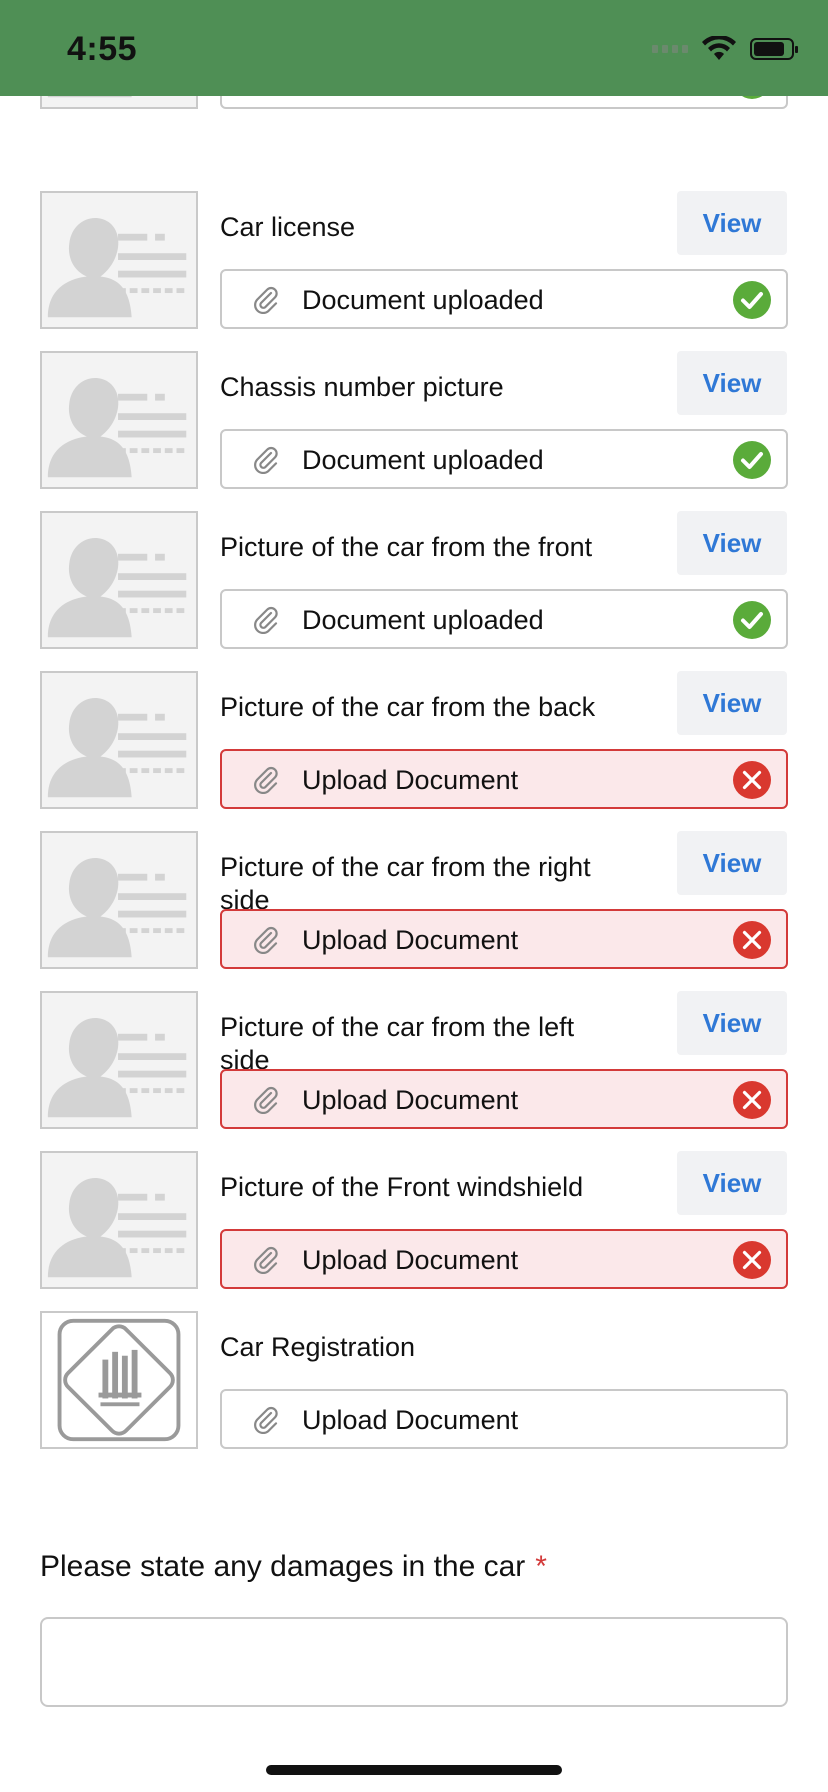 This screenshot has width=828, height=1792. Describe the element at coordinates (402, 1187) in the screenshot. I see `document-title: Picture of the Front windshield` at that location.